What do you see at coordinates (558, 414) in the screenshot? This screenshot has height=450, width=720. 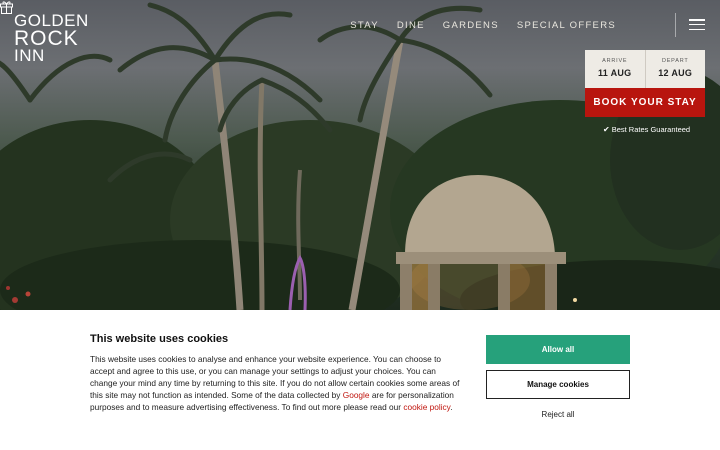 I see `reject-all-button: Reject all` at bounding box center [558, 414].